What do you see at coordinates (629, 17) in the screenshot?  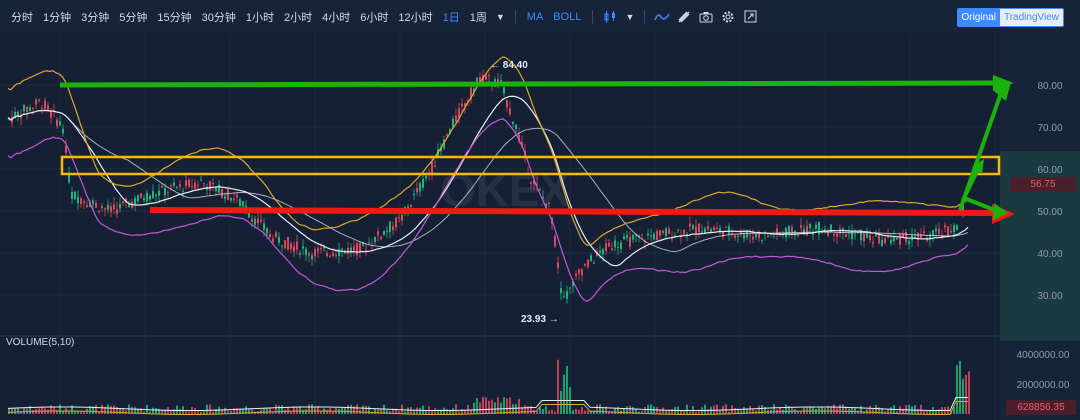 I see `chart-type-chevron-icon: ▼` at bounding box center [629, 17].